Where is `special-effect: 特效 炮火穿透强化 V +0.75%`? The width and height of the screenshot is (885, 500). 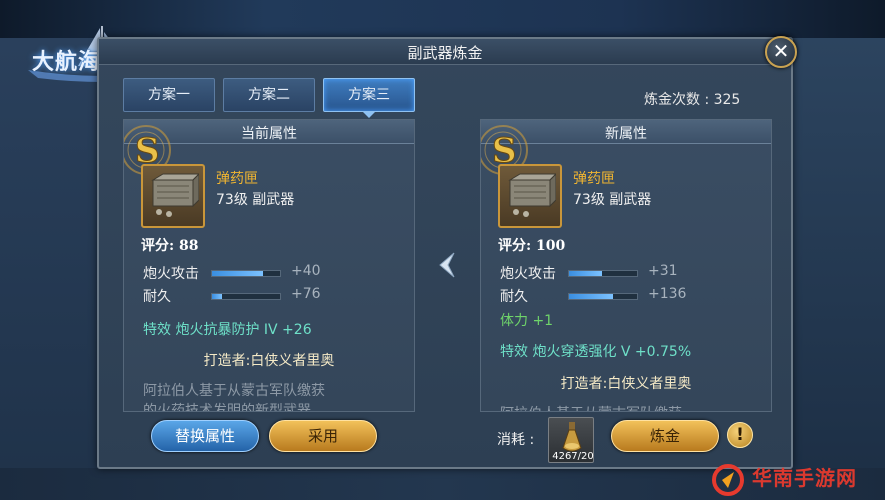 special-effect: 特效 炮火穿透强化 V +0.75% is located at coordinates (596, 352).